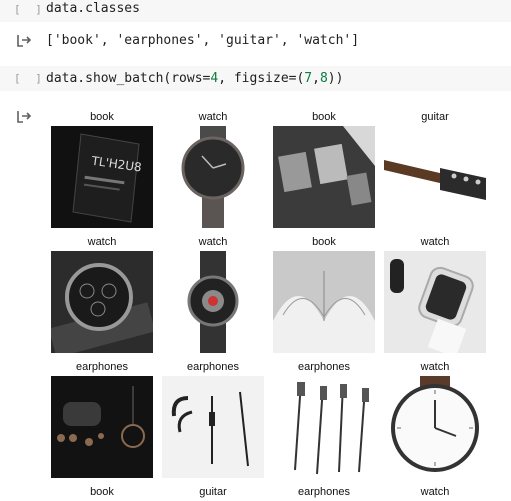  Describe the element at coordinates (255, 11) in the screenshot. I see `code-cell-classes: [ ] data.classes` at that location.